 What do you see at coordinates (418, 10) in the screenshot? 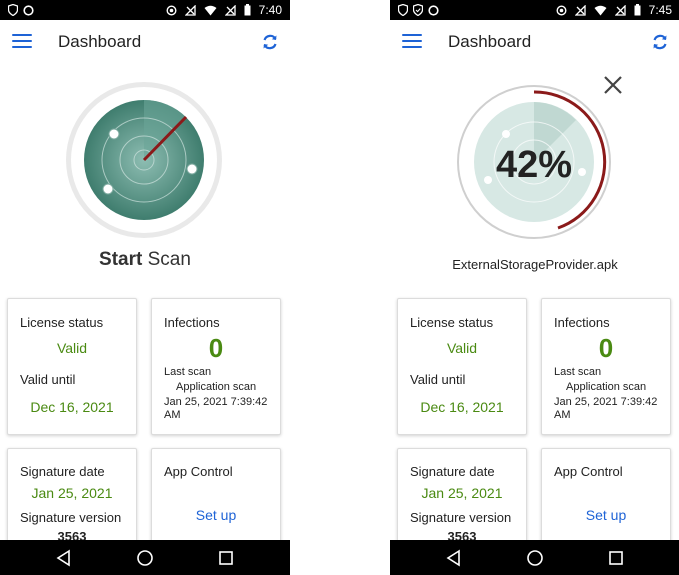
I see `shield-check-icon` at bounding box center [418, 10].